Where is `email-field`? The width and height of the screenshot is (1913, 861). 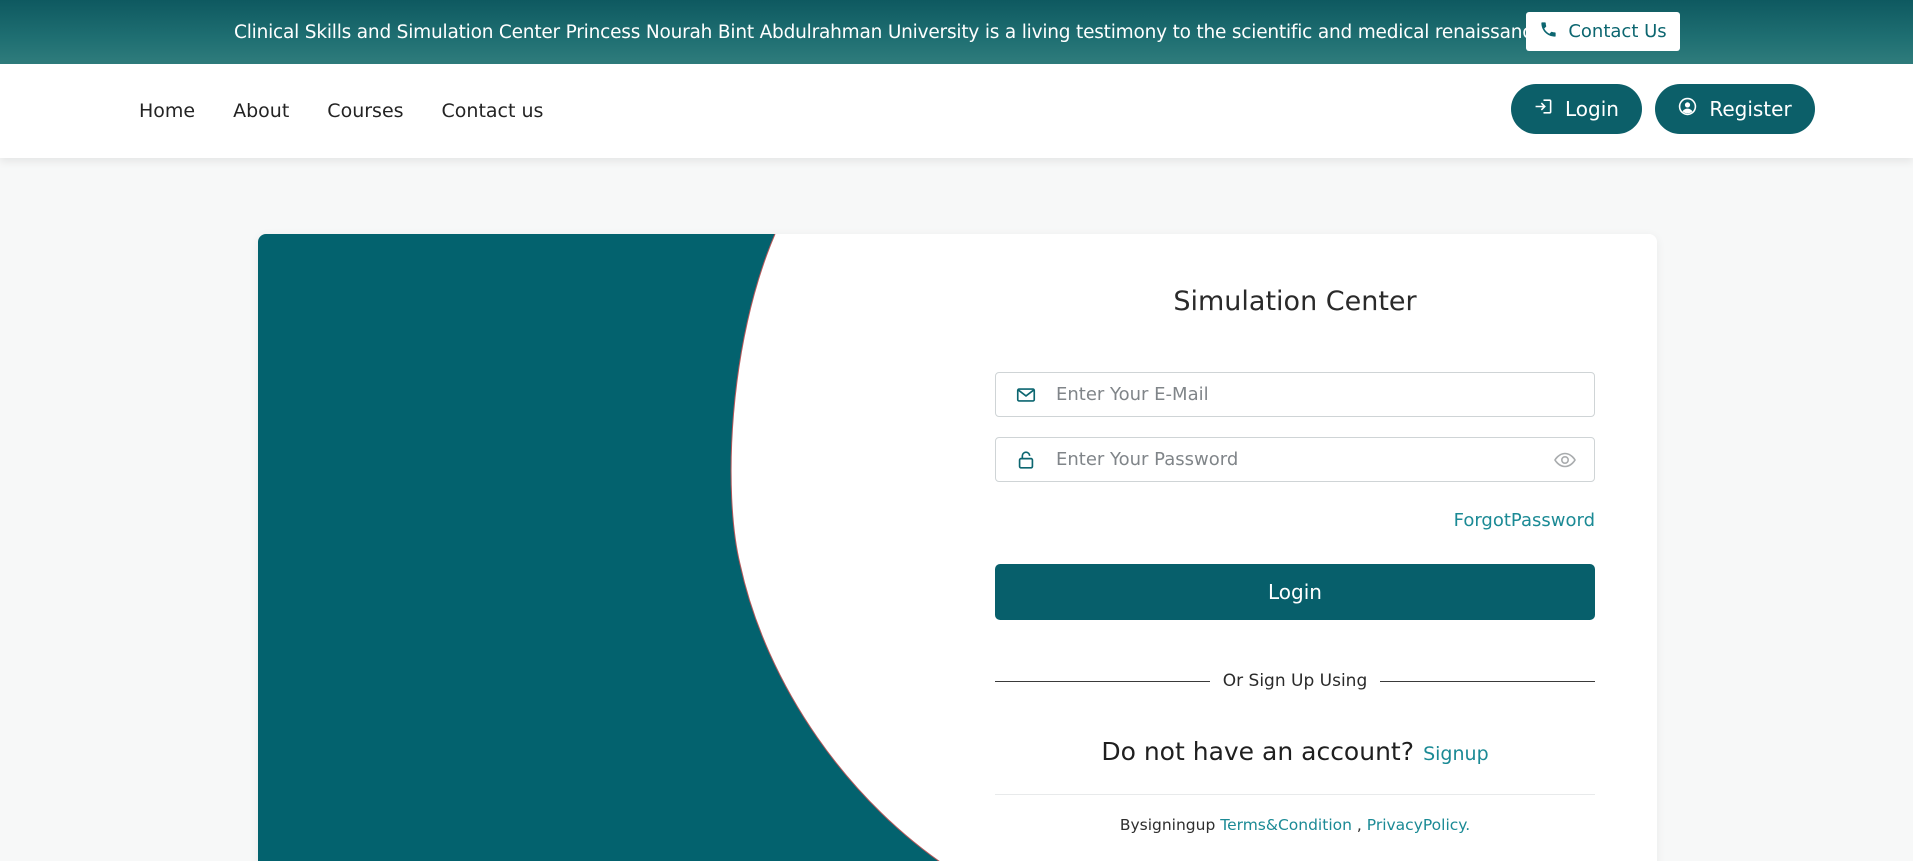
email-field is located at coordinates (1295, 394).